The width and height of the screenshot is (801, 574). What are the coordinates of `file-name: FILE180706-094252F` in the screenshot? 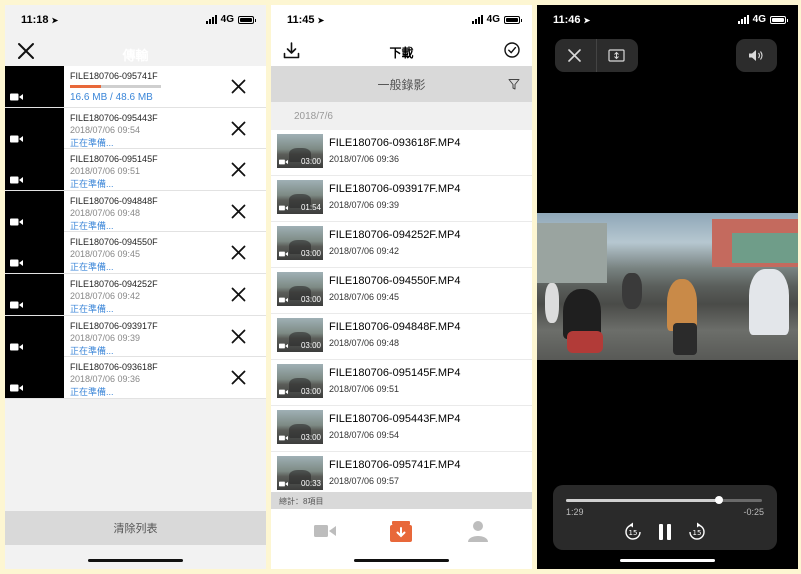 It's located at (114, 283).